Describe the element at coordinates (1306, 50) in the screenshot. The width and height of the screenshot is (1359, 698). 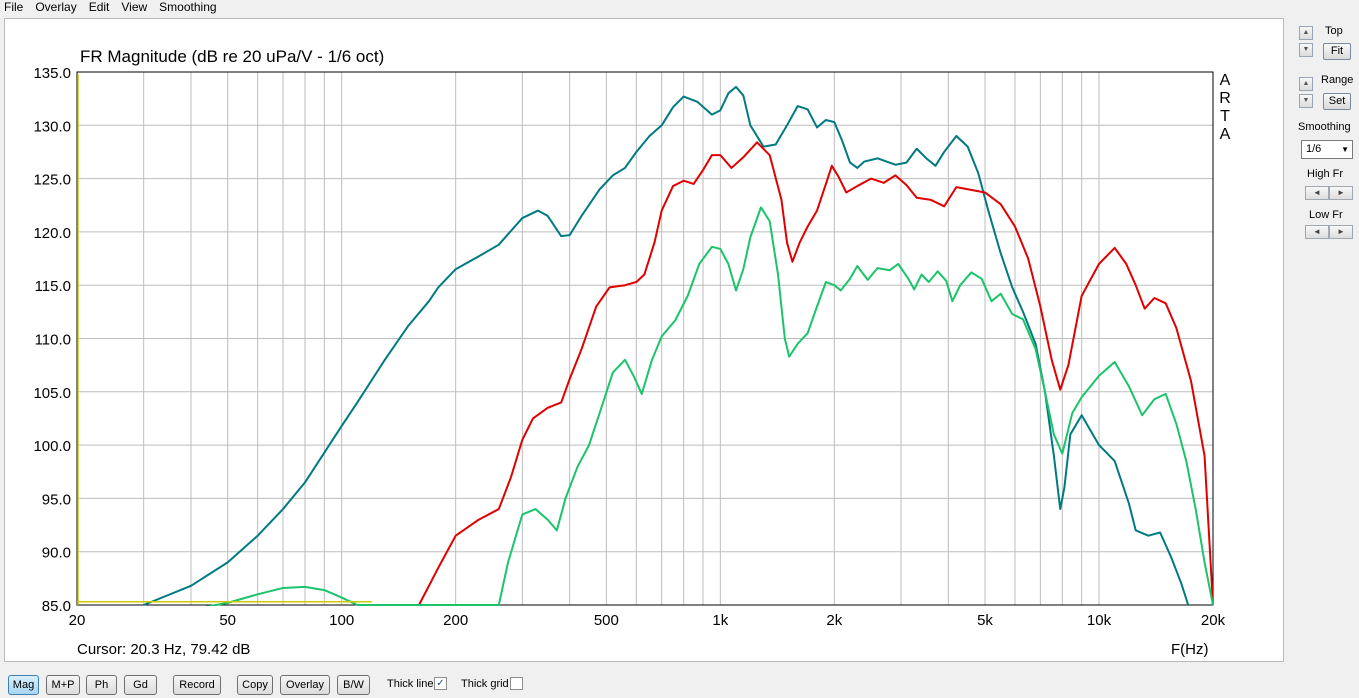
I see `top-down-spinner: ▼` at that location.